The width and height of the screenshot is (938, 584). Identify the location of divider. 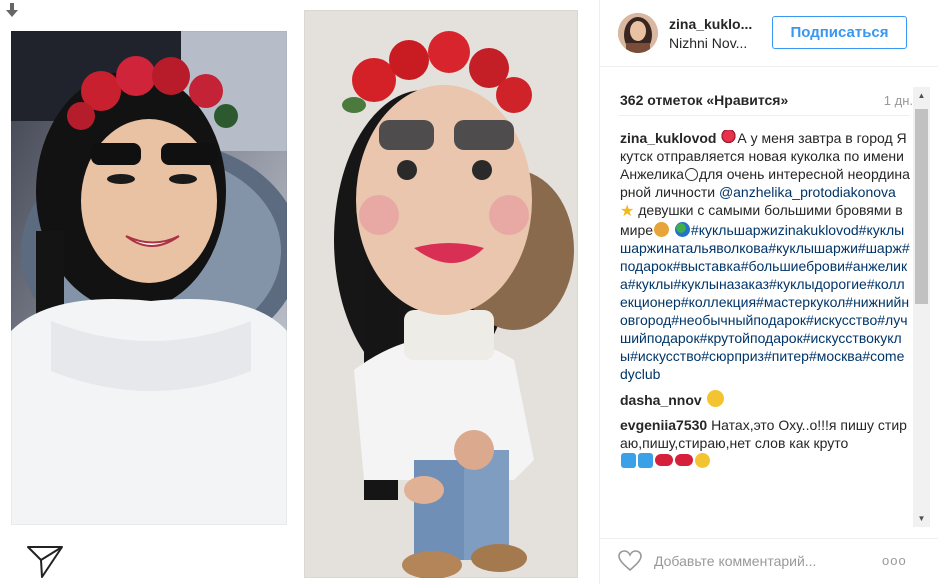
(764, 115).